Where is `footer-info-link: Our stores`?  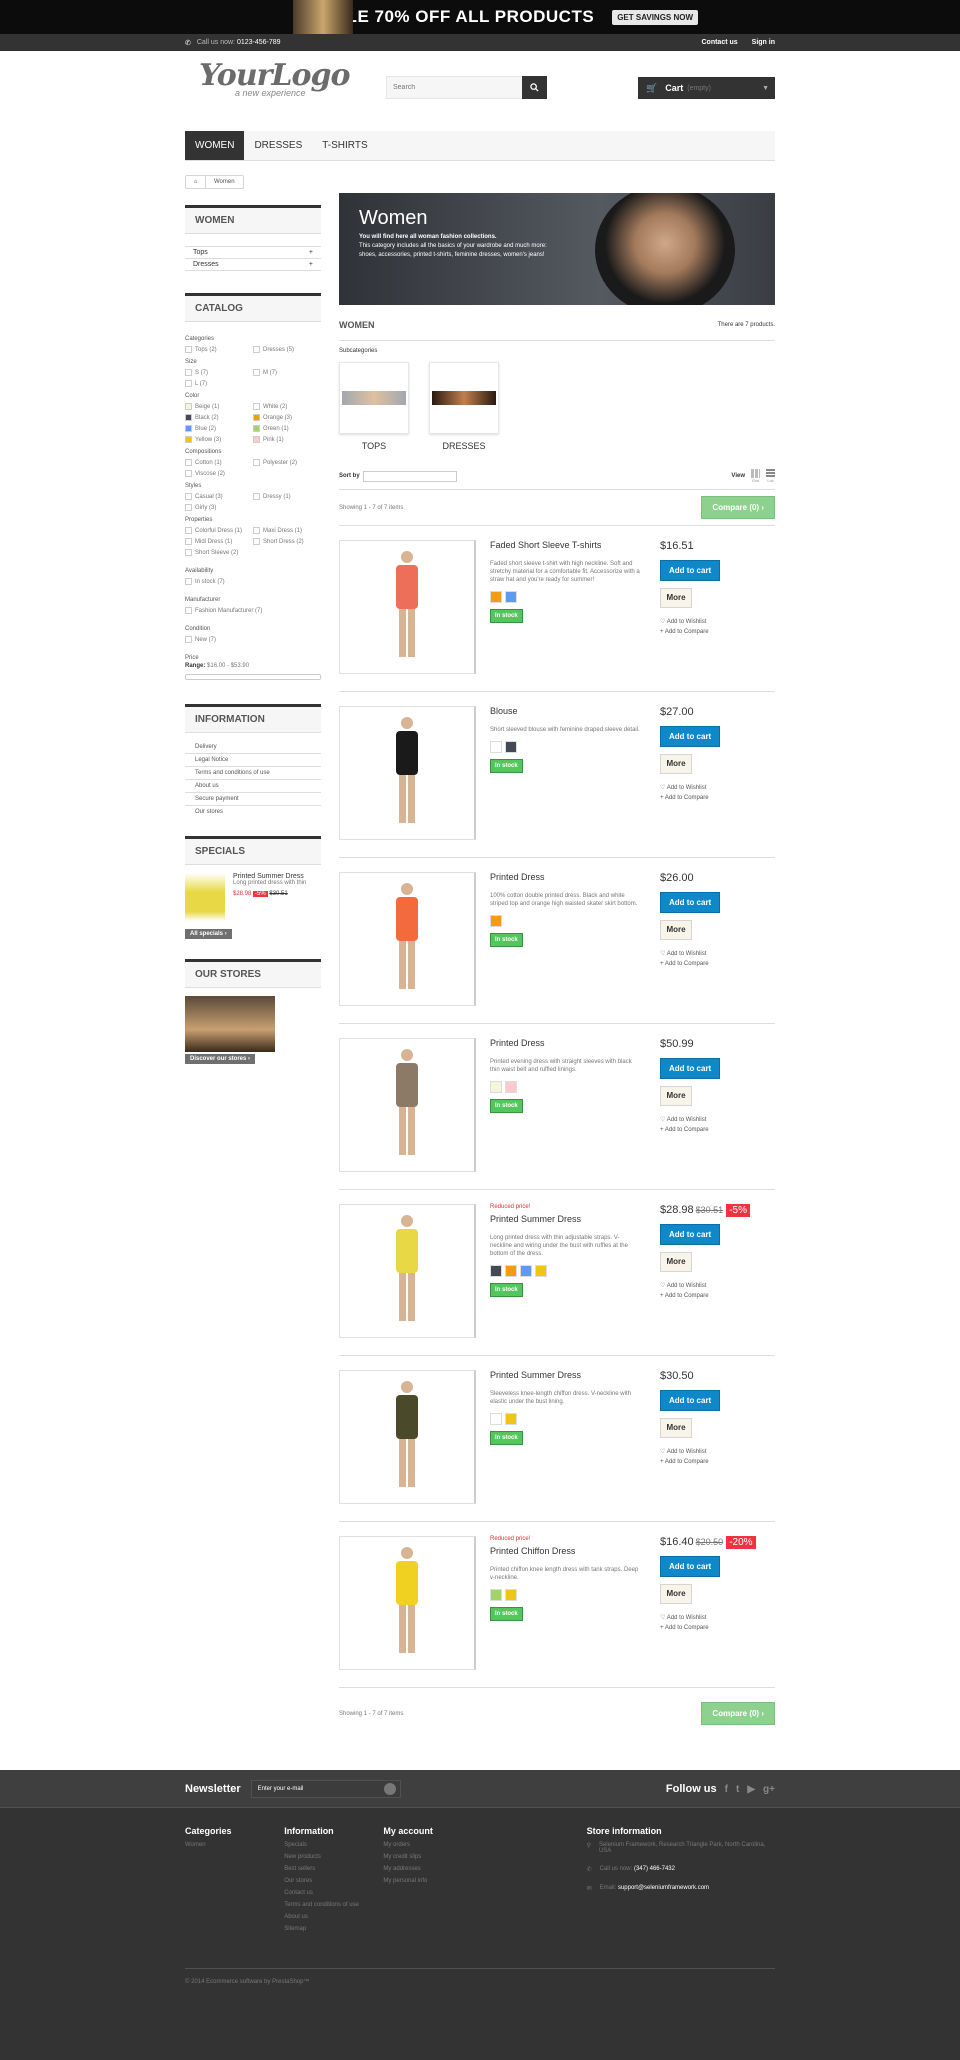 footer-info-link: Our stores is located at coordinates (333, 1881).